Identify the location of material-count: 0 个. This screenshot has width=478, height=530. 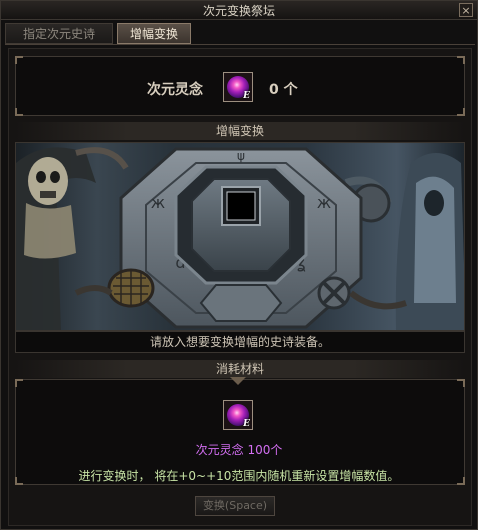
(283, 90).